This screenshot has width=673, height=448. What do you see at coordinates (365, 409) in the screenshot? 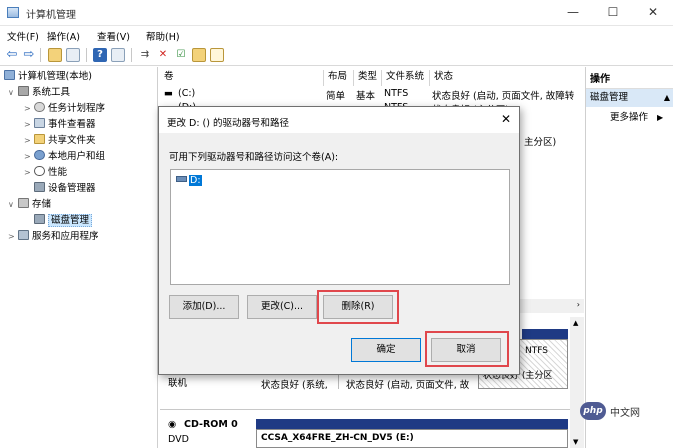
I see `disk-separator` at bounding box center [365, 409].